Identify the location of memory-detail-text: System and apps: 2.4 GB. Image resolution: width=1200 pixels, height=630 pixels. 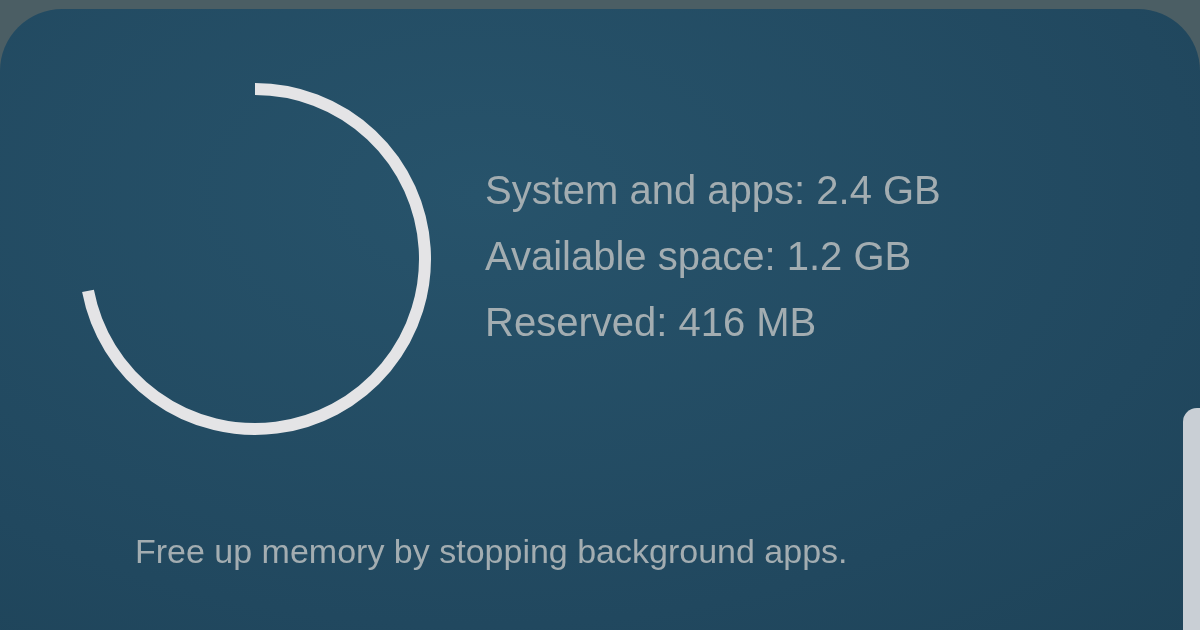
(713, 190).